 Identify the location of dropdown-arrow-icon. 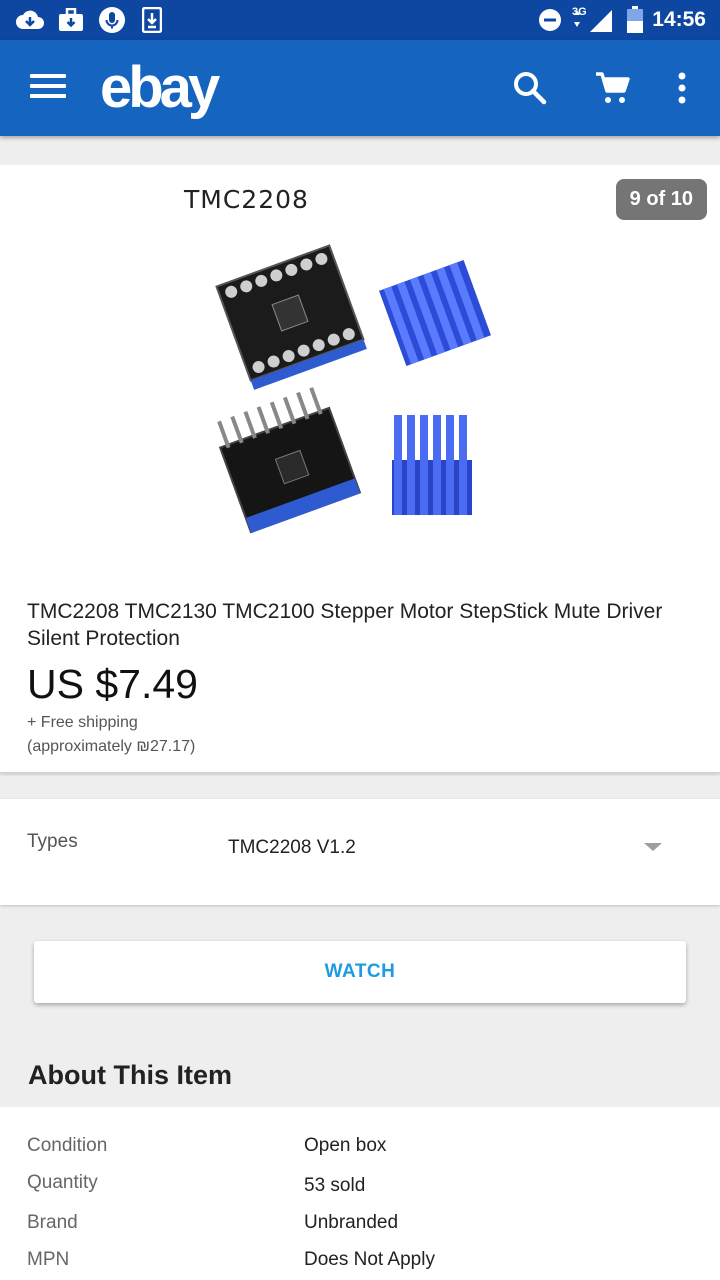
(653, 847).